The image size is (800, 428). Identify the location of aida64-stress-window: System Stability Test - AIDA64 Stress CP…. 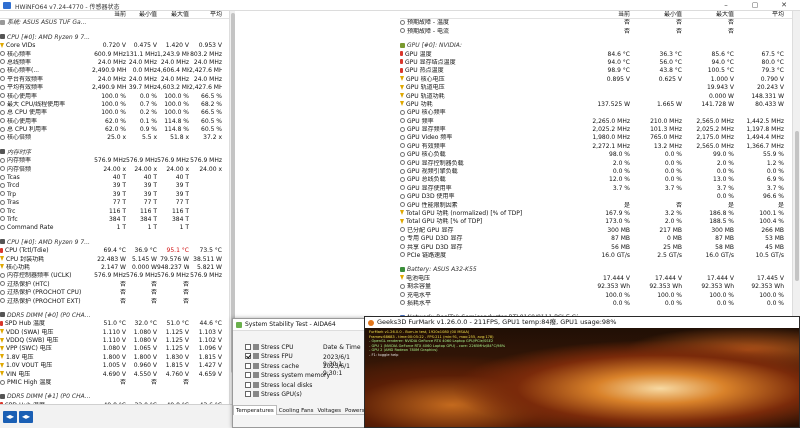
(302, 373).